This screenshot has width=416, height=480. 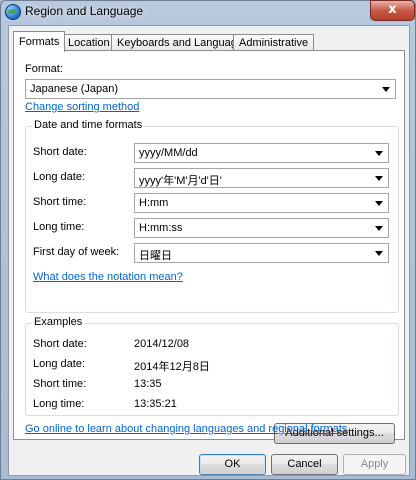 I want to click on short-time-label: Short time:, so click(x=60, y=202).